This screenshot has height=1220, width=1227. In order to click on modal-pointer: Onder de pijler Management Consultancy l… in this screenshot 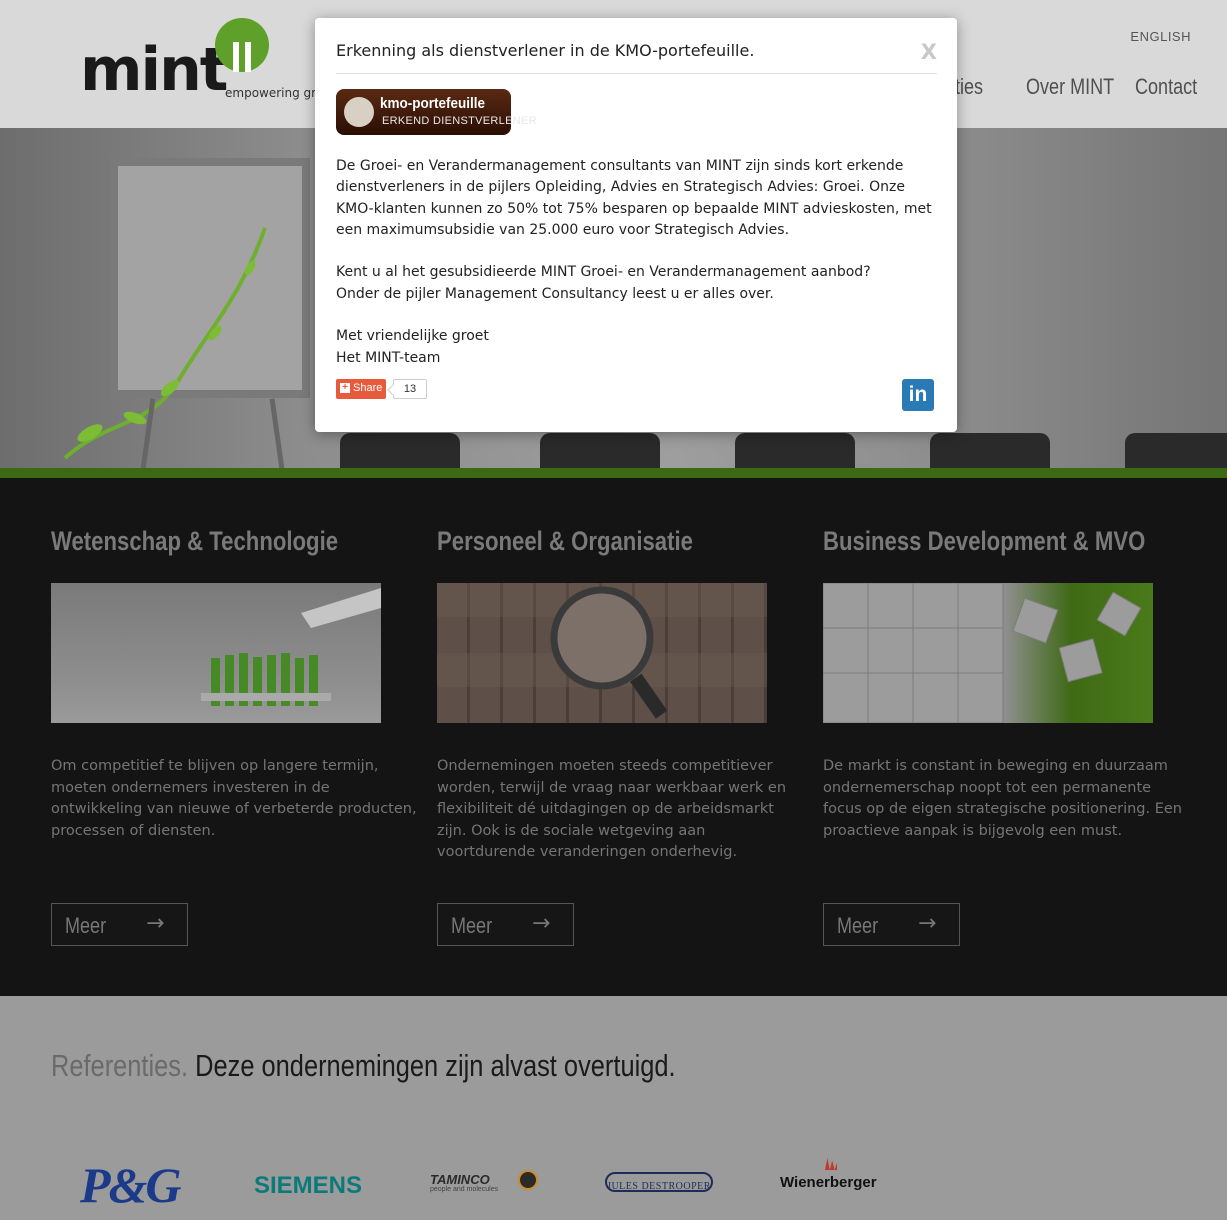, I will do `click(555, 293)`.